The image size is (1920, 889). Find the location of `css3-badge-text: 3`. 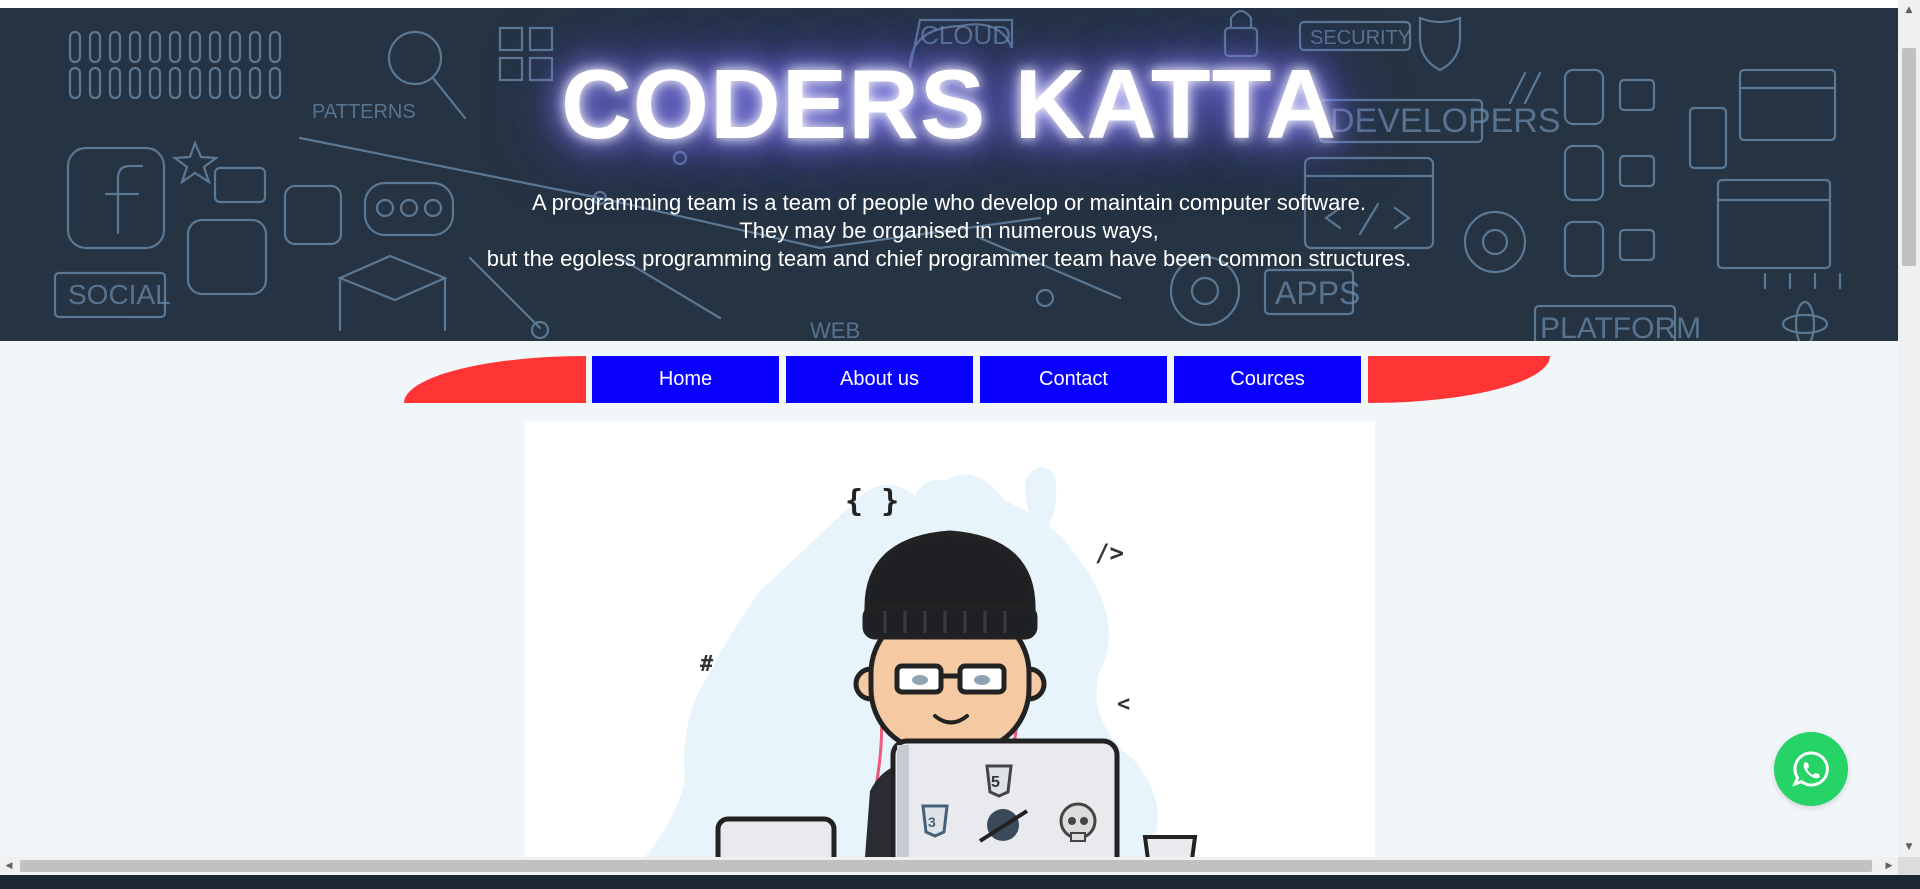

css3-badge-text: 3 is located at coordinates (932, 822).